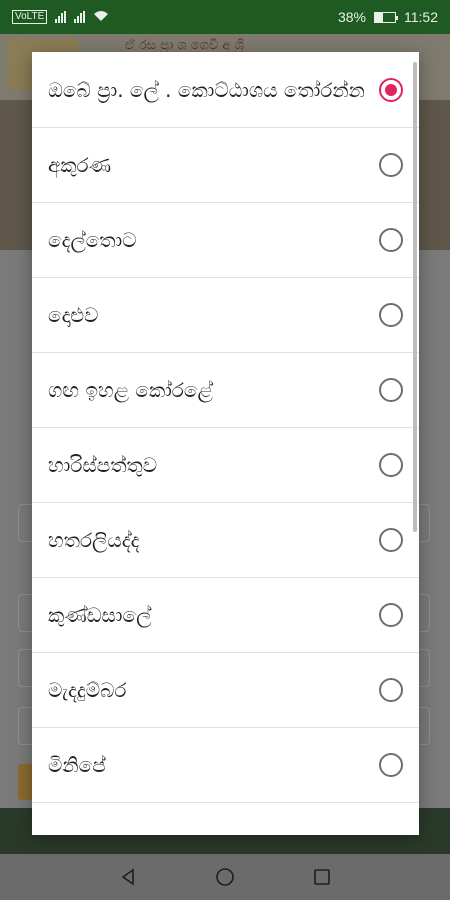 The image size is (450, 900). Describe the element at coordinates (77, 765) in the screenshot. I see `option-label: මිනිපේ` at that location.